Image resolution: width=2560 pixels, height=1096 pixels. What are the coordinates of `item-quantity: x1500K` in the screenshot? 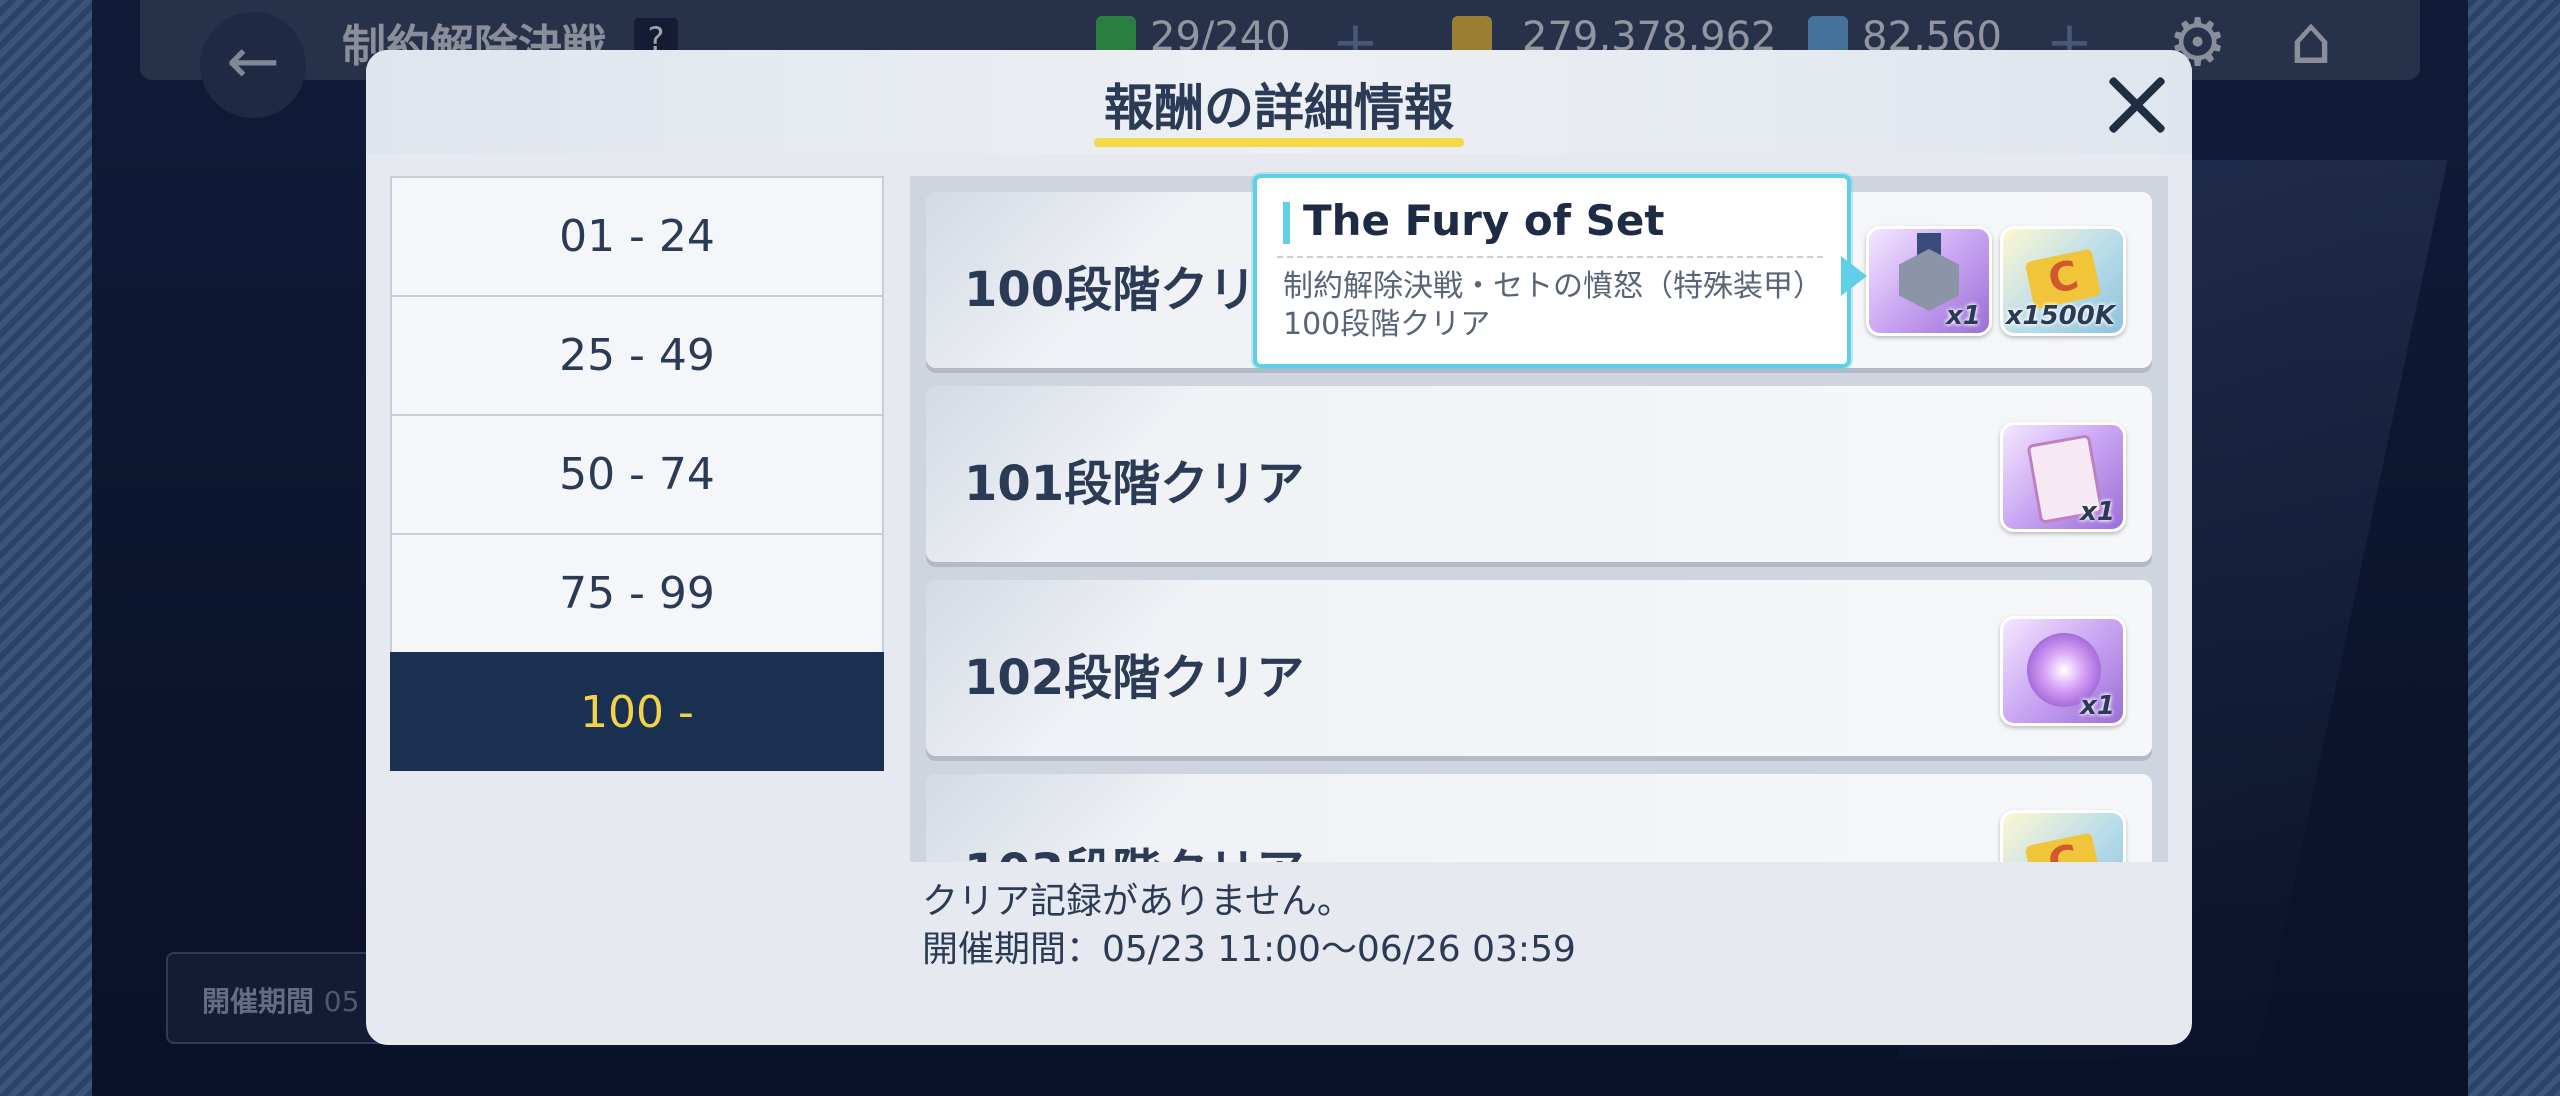 It's located at (2060, 316).